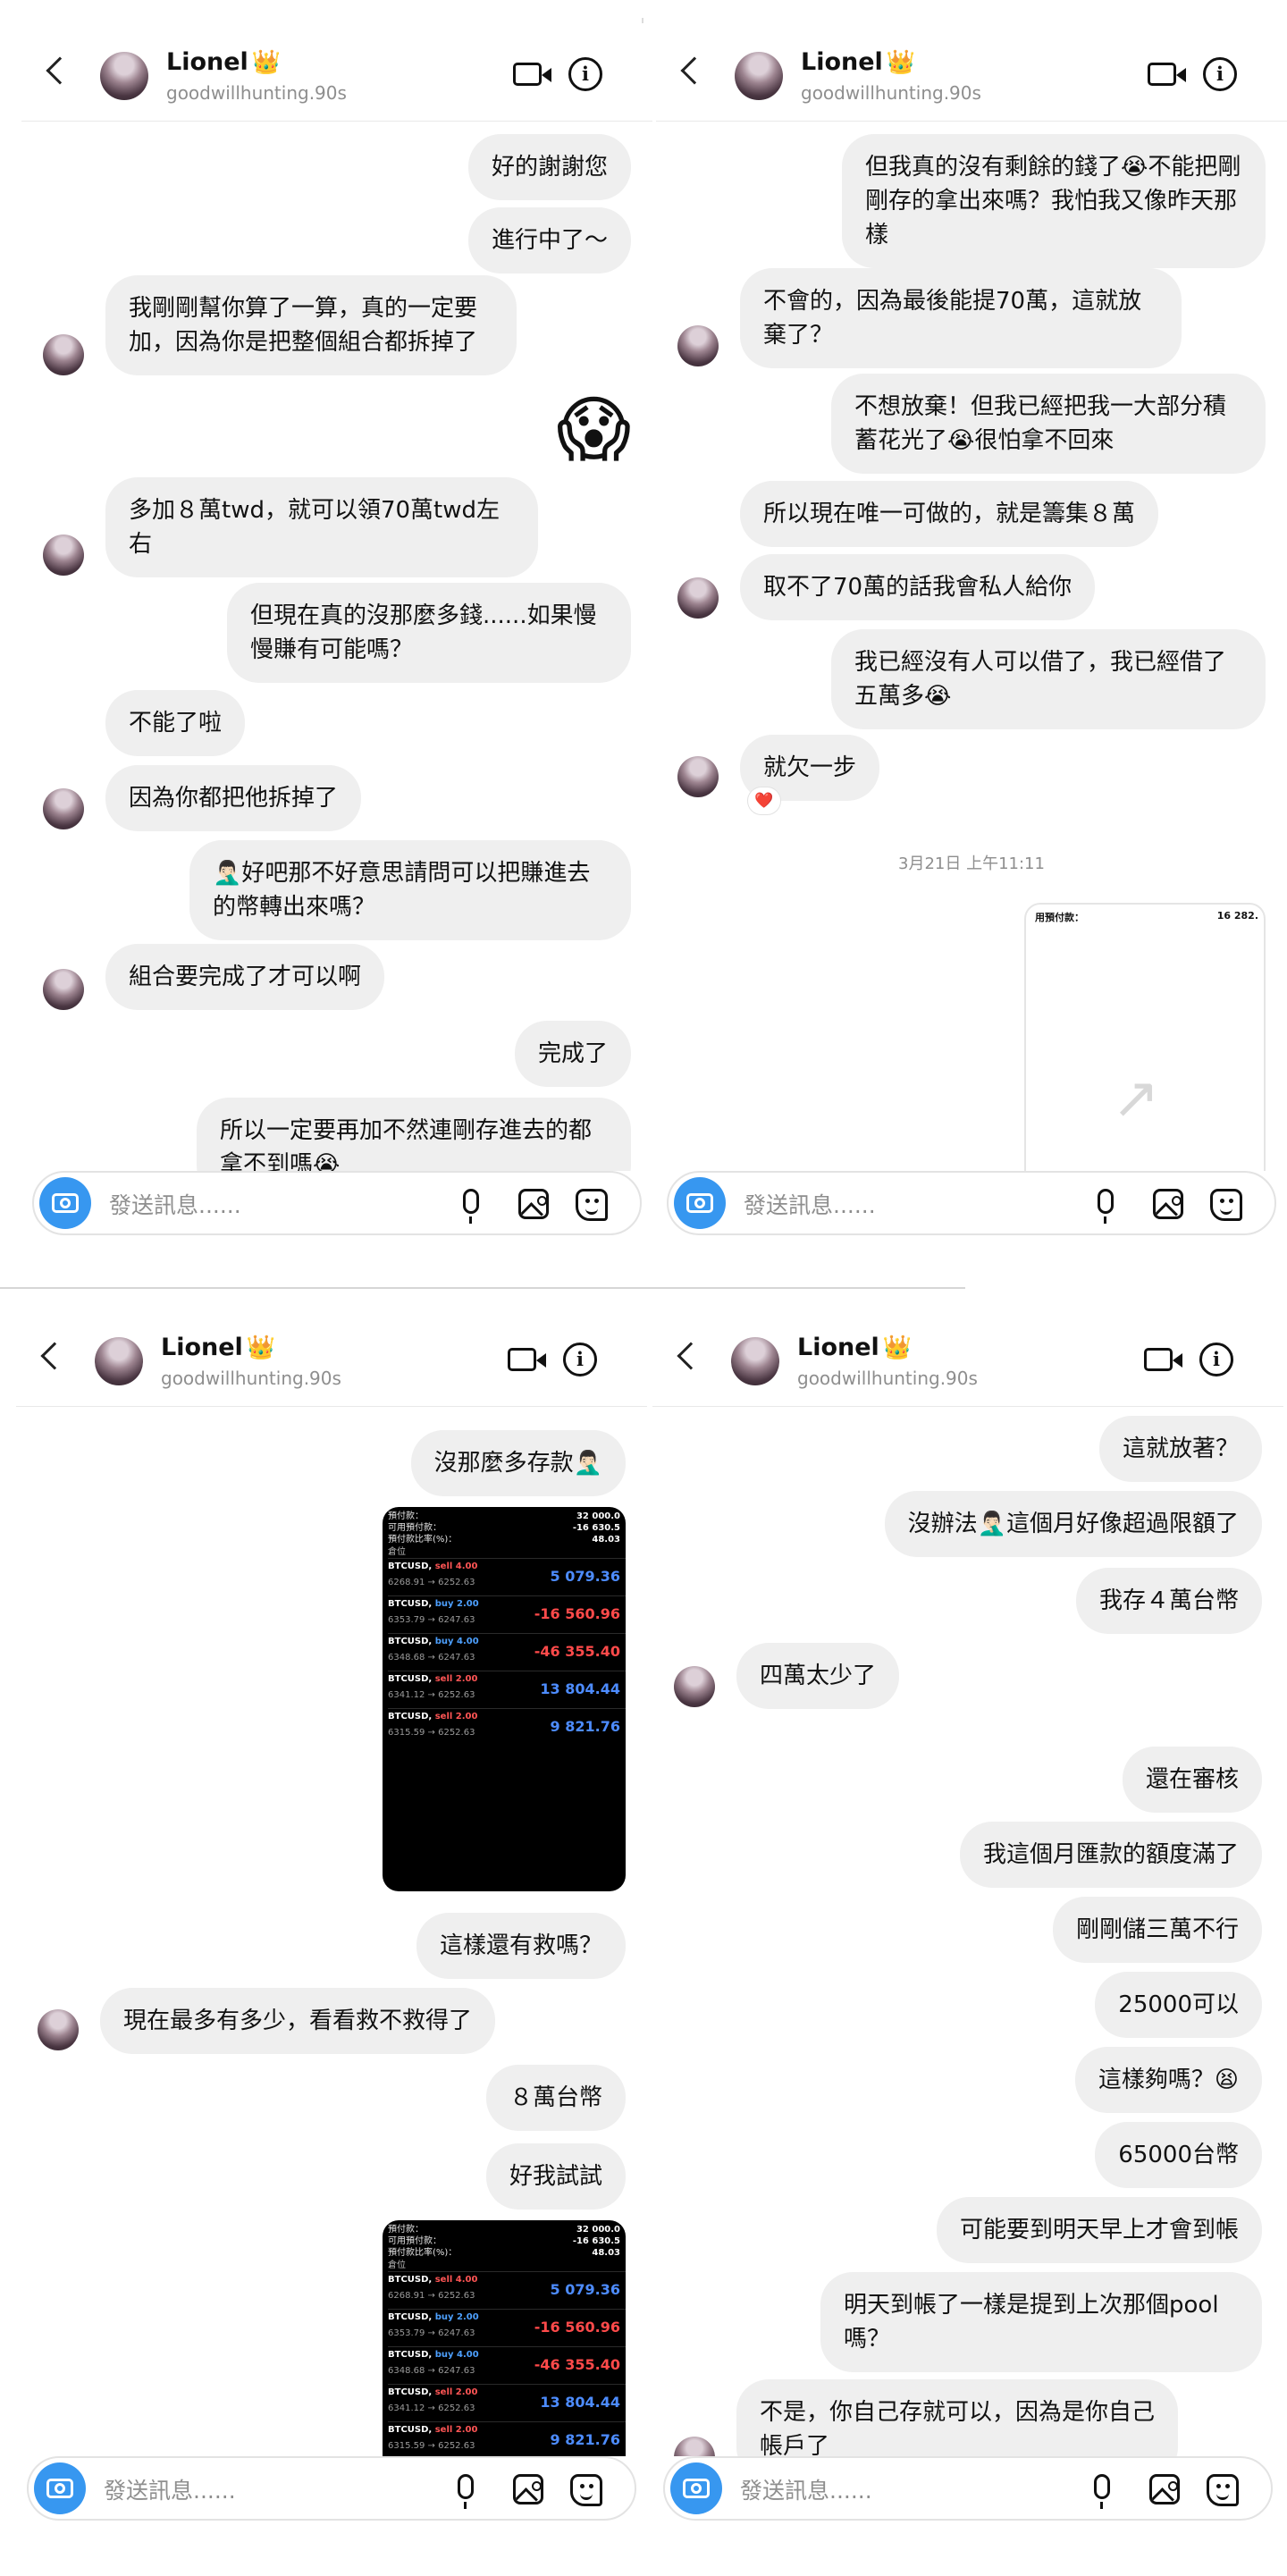 The image size is (1287, 2576). Describe the element at coordinates (1111, 1855) in the screenshot. I see `message-sent: 我這個月匯款的額度滿了` at that location.